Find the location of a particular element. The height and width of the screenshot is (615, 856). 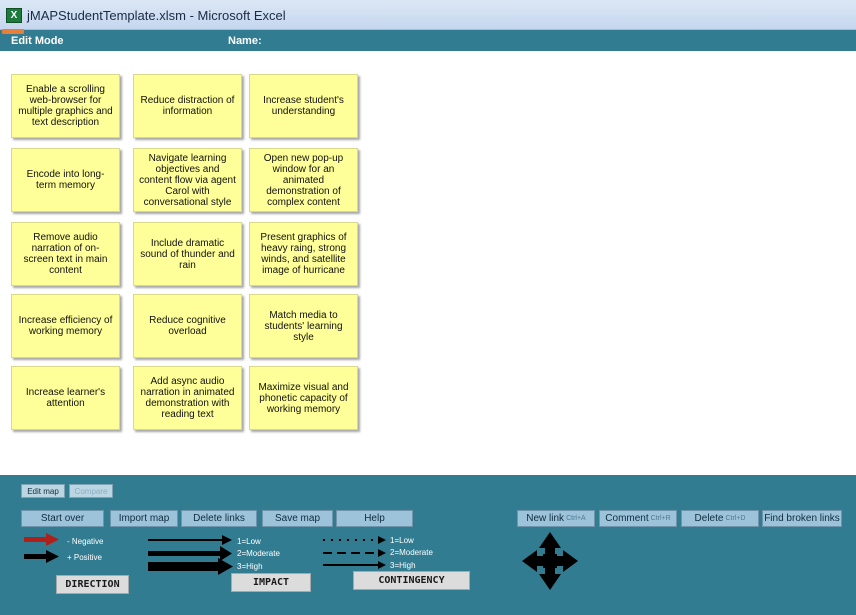

impact-label: IMPACT is located at coordinates (271, 582).